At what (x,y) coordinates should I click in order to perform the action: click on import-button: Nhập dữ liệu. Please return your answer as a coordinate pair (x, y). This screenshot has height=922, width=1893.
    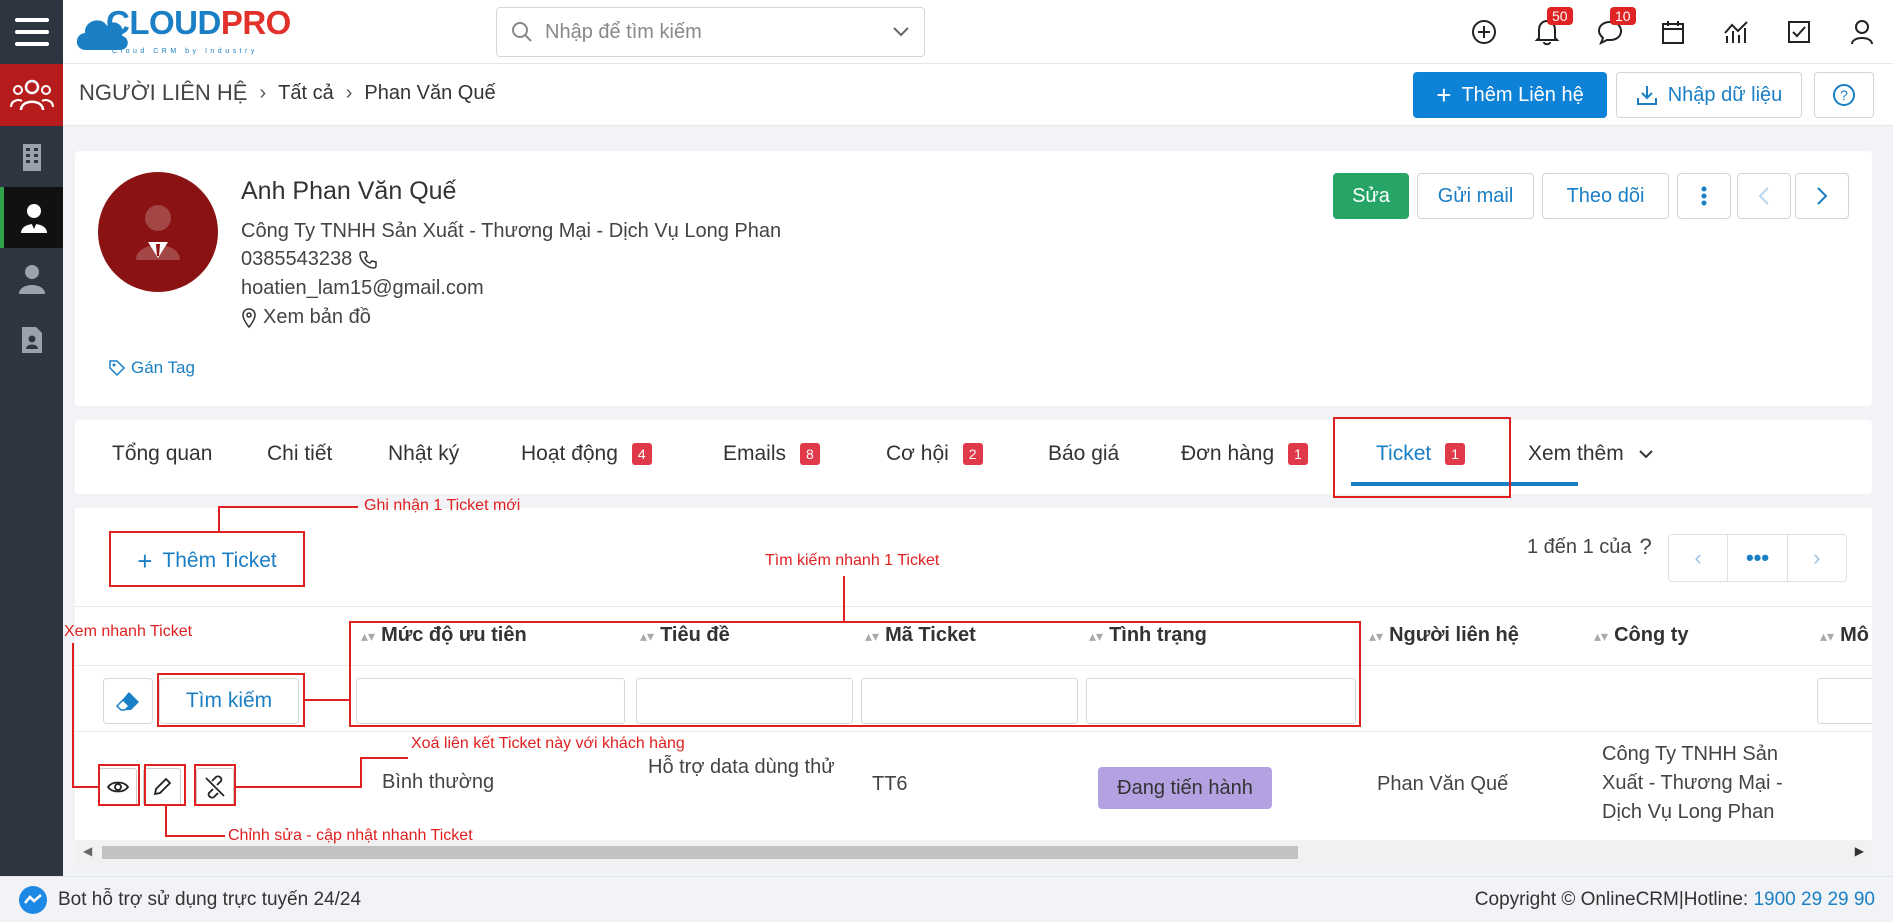
    Looking at the image, I should click on (1709, 95).